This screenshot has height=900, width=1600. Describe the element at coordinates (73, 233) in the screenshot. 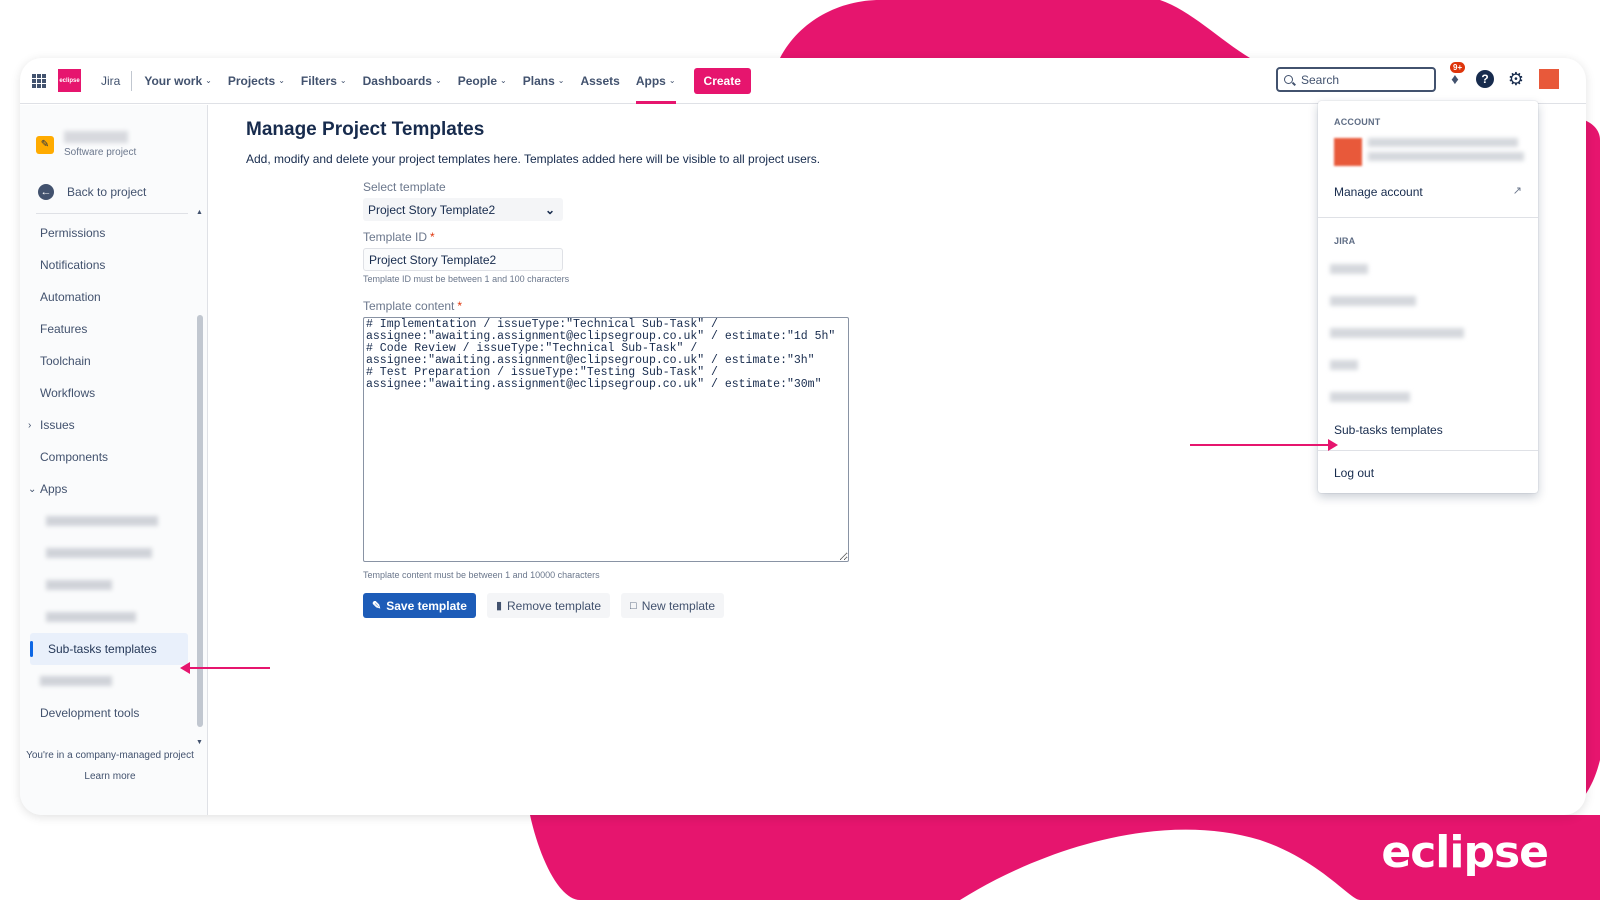

I see `sidebar-item-label: Permissions` at that location.